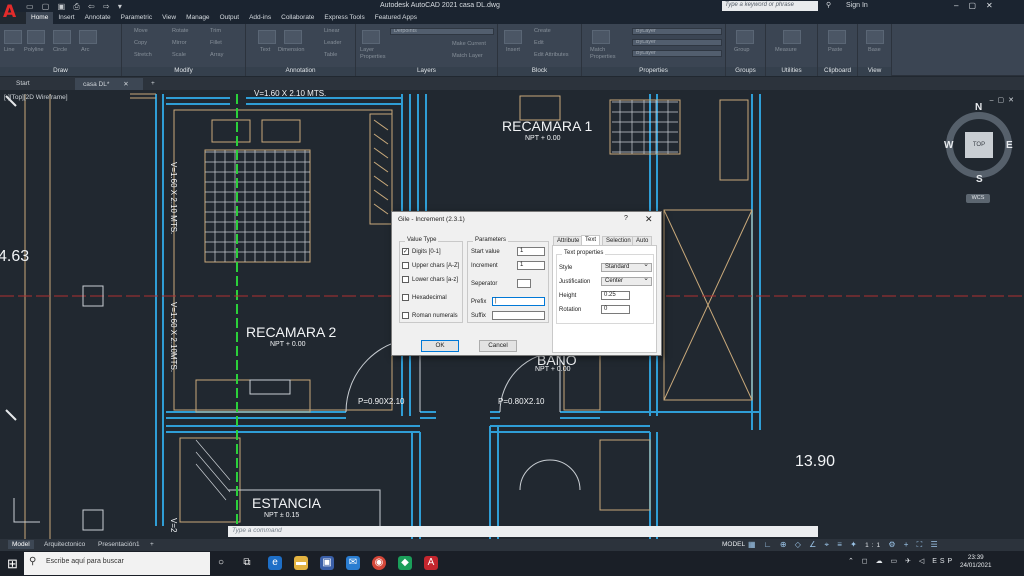 The image size is (1024, 576). I want to click on help-icon: ?, so click(626, 218).